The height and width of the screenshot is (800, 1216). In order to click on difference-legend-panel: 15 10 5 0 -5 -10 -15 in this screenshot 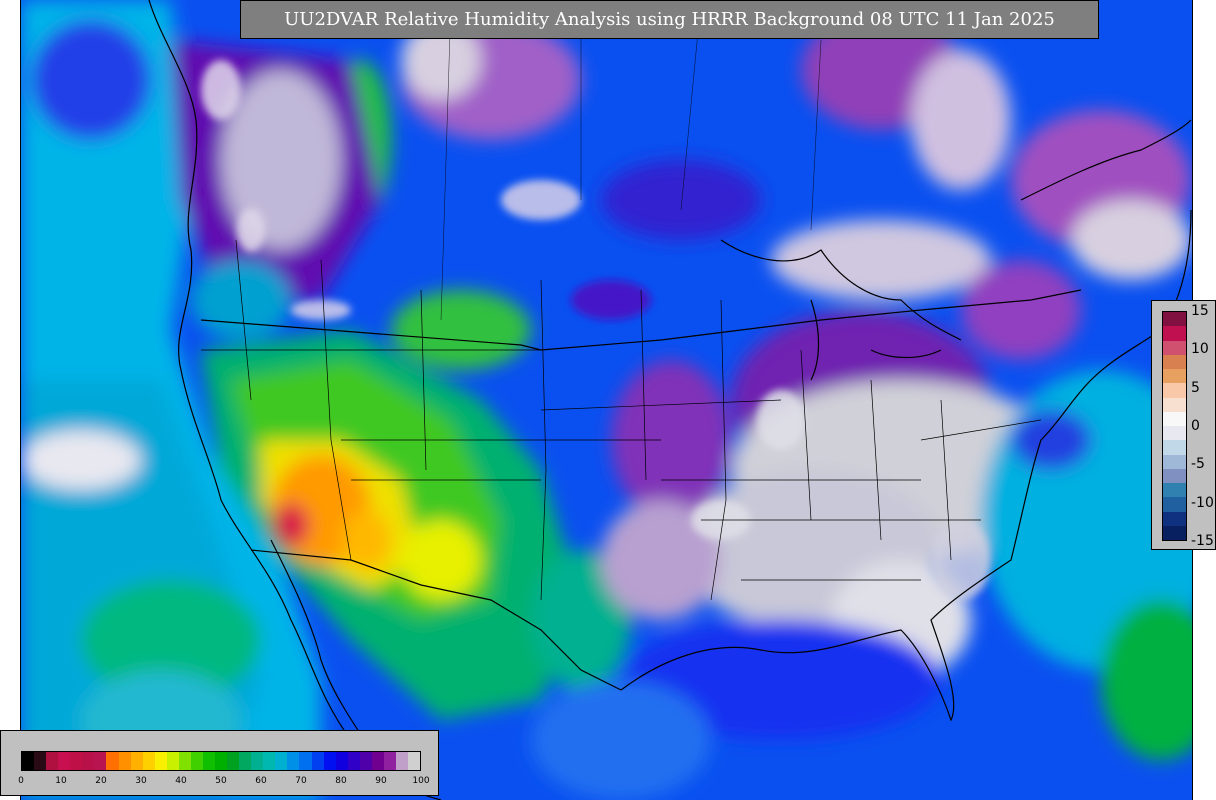, I will do `click(1183, 425)`.